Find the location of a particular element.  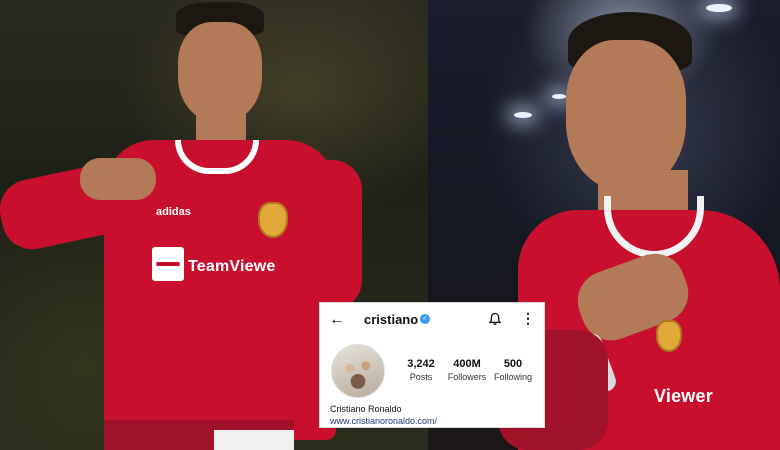

following-count: 500 is located at coordinates (513, 364).